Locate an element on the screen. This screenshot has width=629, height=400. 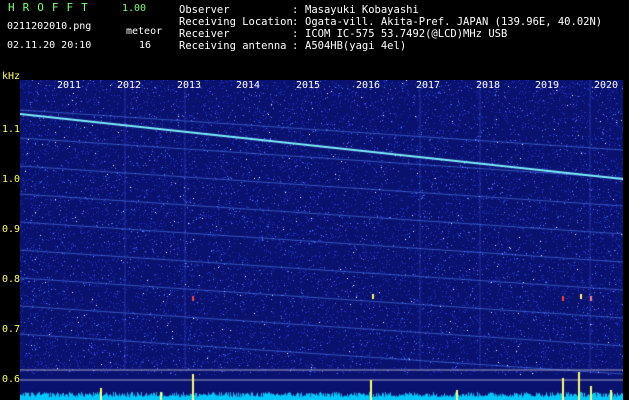
app-version: 1.00 is located at coordinates (134, 8).